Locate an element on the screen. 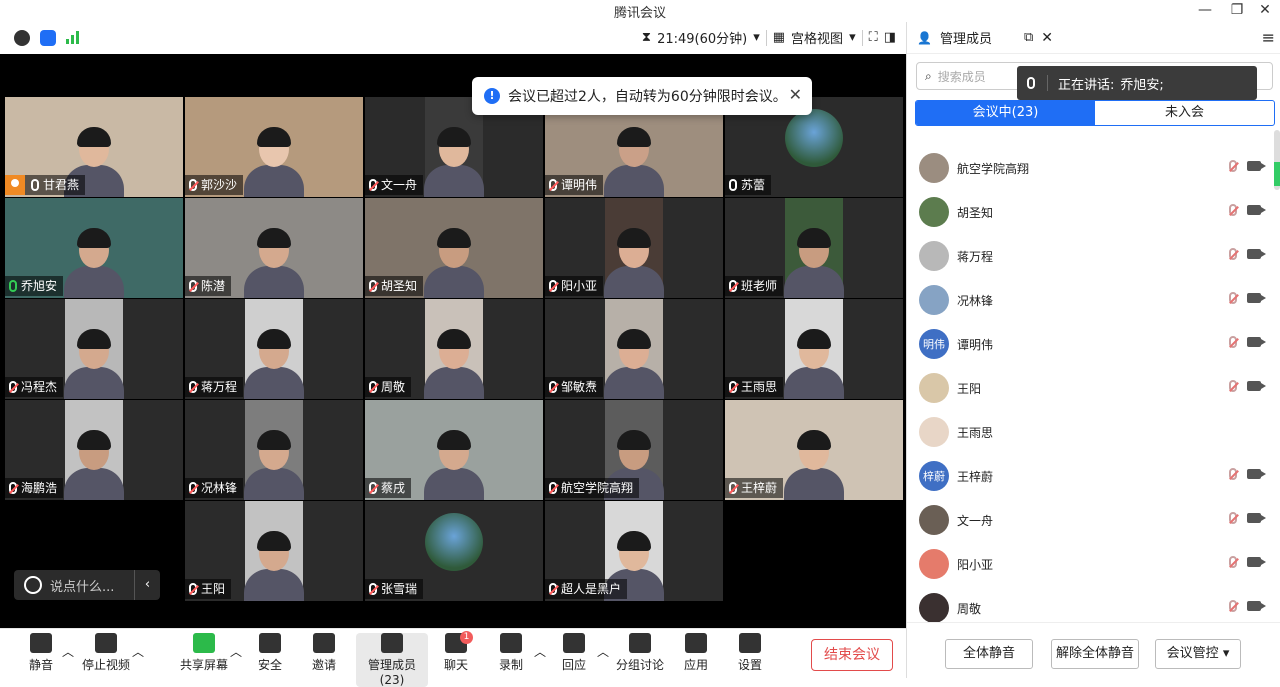  stop-video-button: 停止视频 is located at coordinates (106, 653).